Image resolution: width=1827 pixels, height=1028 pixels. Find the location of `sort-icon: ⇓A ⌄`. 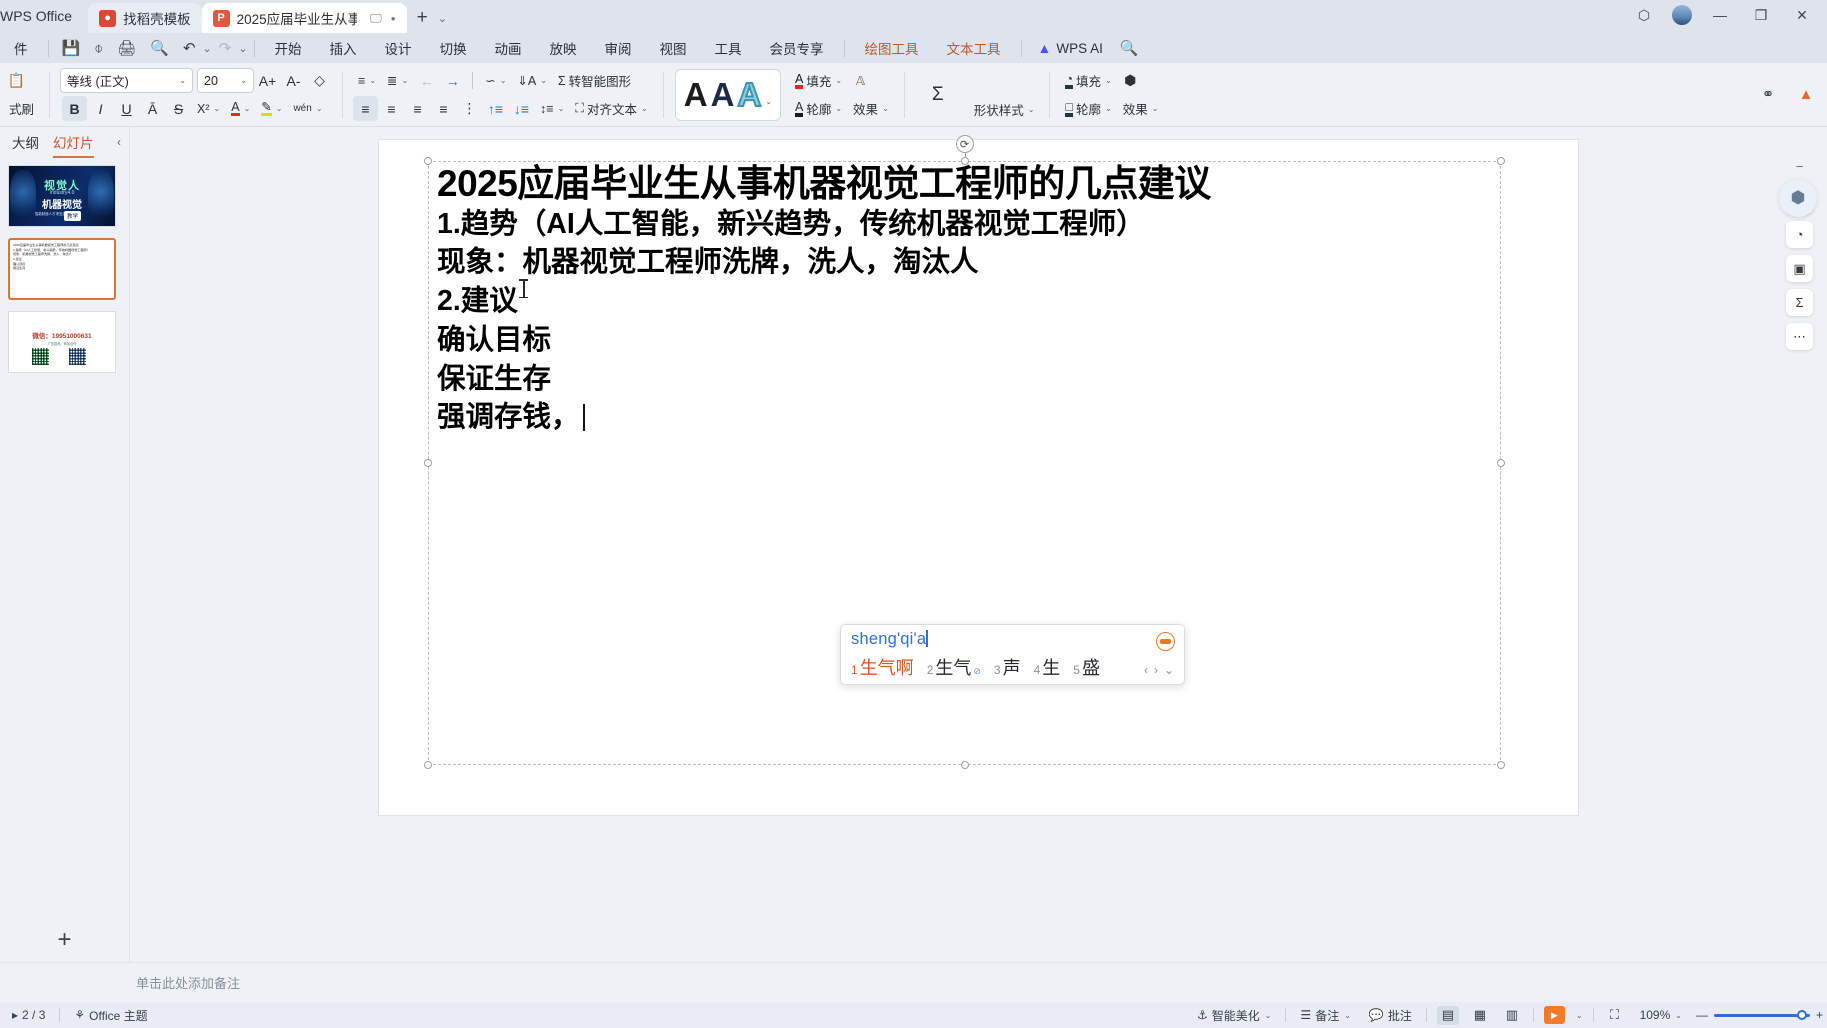

sort-icon: ⇓A ⌄ is located at coordinates (532, 80).